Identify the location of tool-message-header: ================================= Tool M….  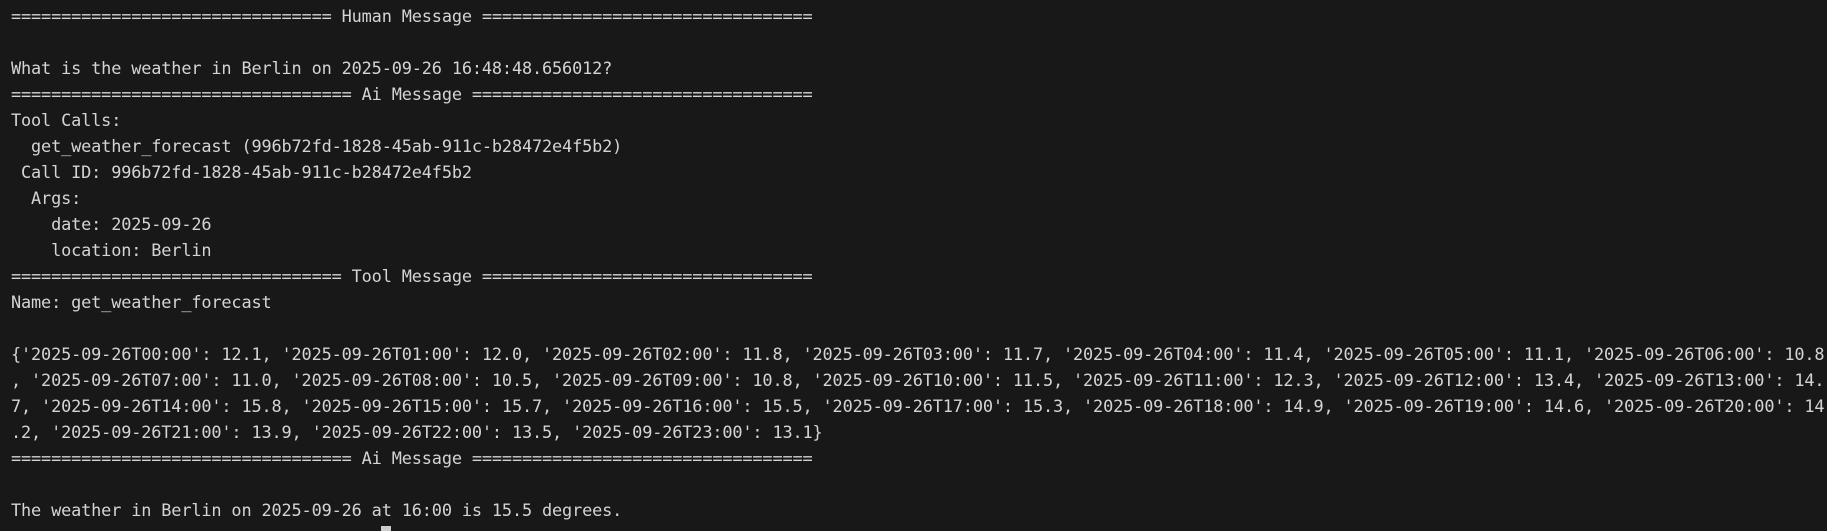
(412, 276).